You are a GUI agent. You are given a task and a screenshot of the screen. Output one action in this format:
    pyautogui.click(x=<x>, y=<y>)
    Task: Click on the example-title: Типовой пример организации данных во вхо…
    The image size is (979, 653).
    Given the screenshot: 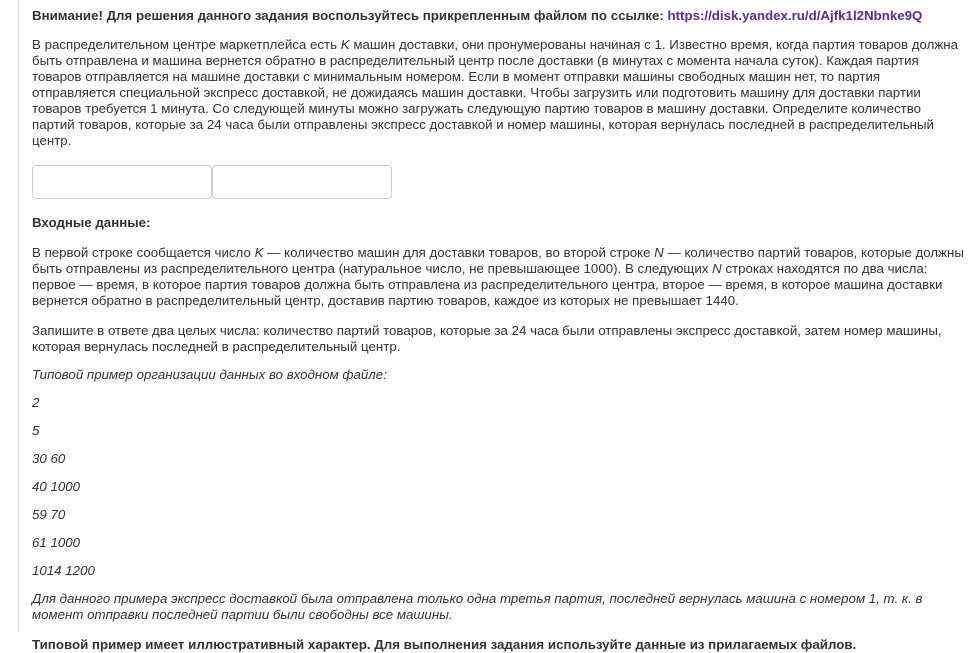 What is the action you would take?
    pyautogui.click(x=209, y=374)
    